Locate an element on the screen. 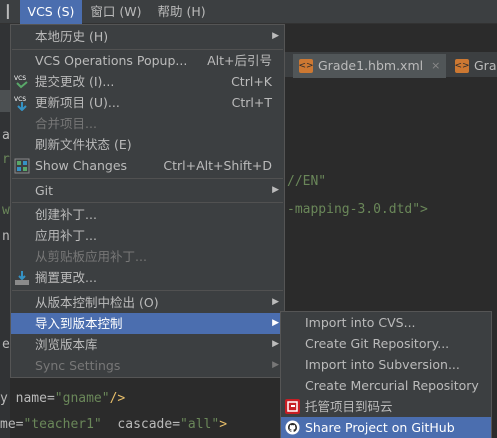 The height and width of the screenshot is (438, 497). menu-left-edge: ┃ is located at coordinates (8, 11).